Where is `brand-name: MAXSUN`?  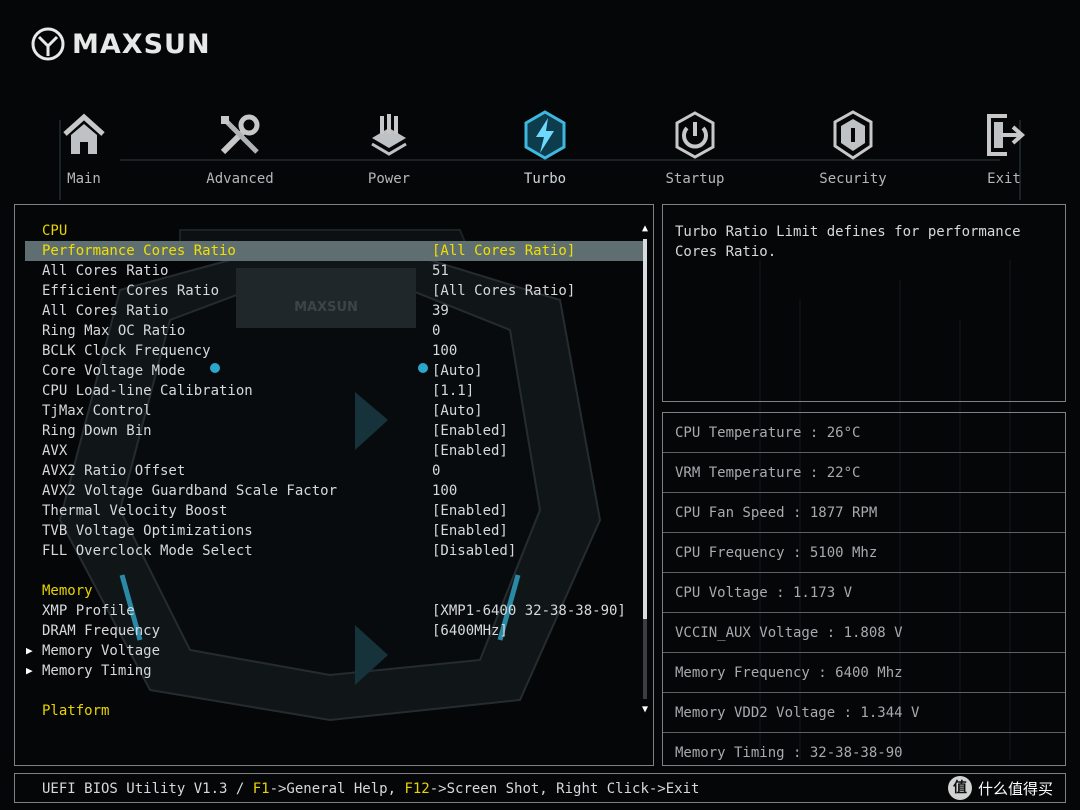 brand-name: MAXSUN is located at coordinates (141, 44).